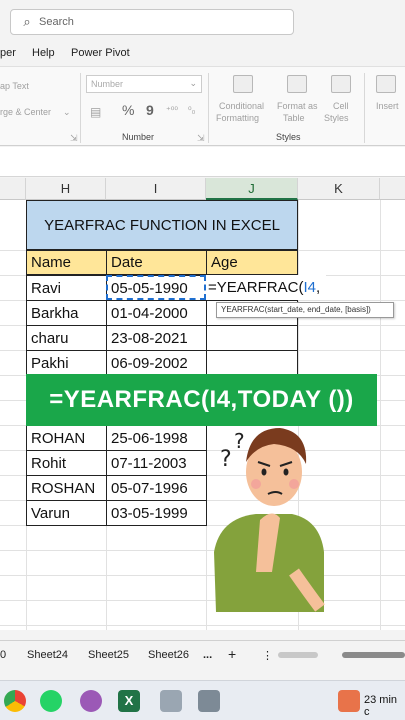 The image size is (405, 720). What do you see at coordinates (202, 654) in the screenshot?
I see `sheet-tab-bar: 0 Sheet24 Sheet25 Sheet26 ... + ⋮` at bounding box center [202, 654].